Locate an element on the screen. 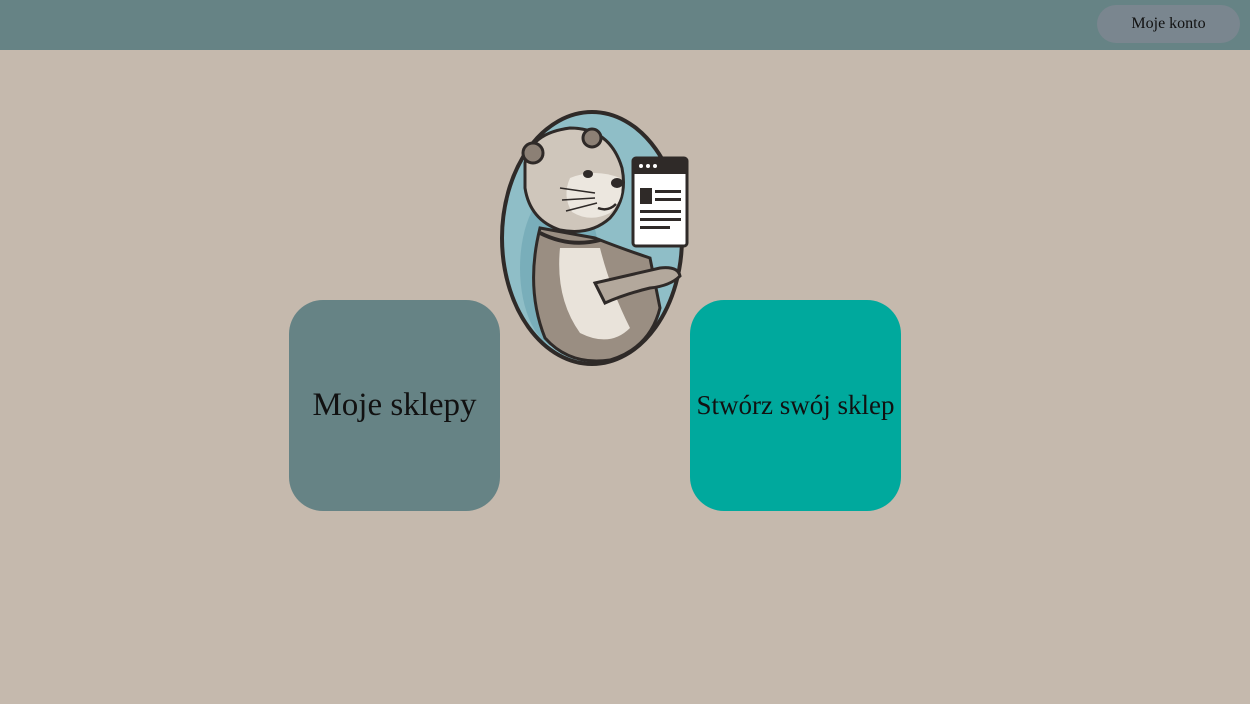 This screenshot has width=1250, height=704. my-account-button: Moje konto is located at coordinates (1168, 24).